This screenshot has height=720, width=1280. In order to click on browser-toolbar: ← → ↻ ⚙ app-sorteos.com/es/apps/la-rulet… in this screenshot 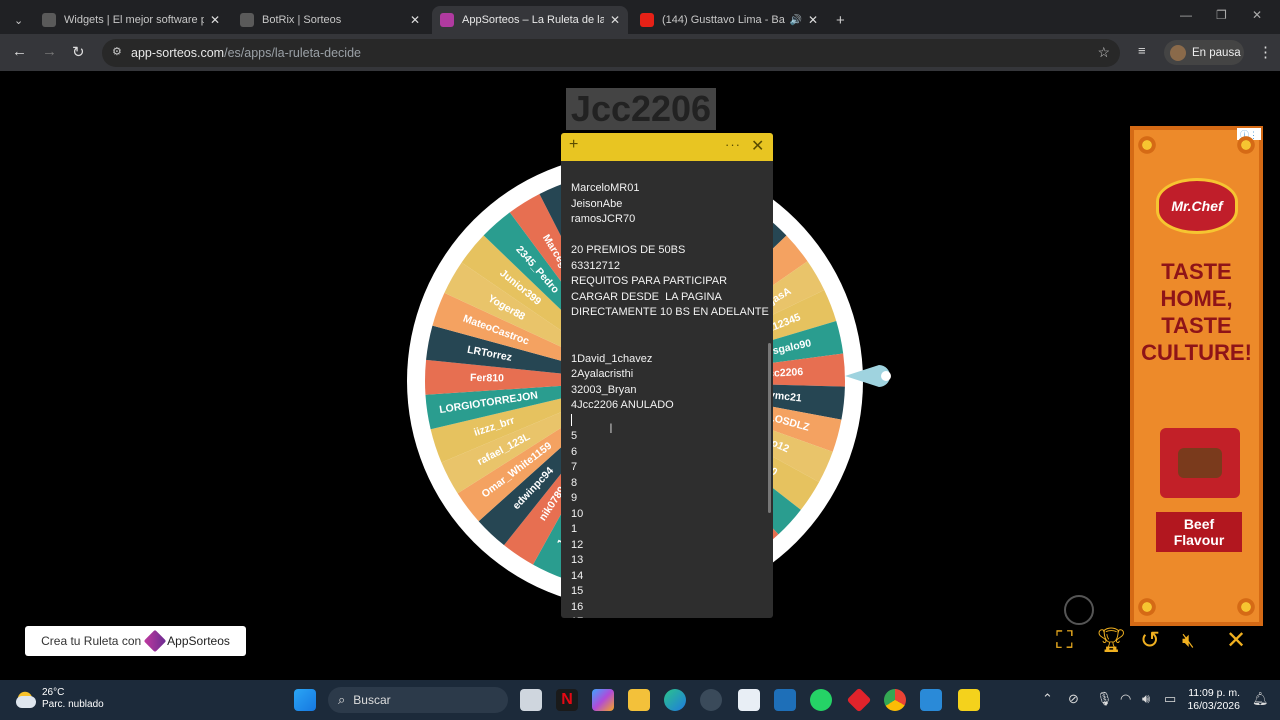, I will do `click(640, 52)`.